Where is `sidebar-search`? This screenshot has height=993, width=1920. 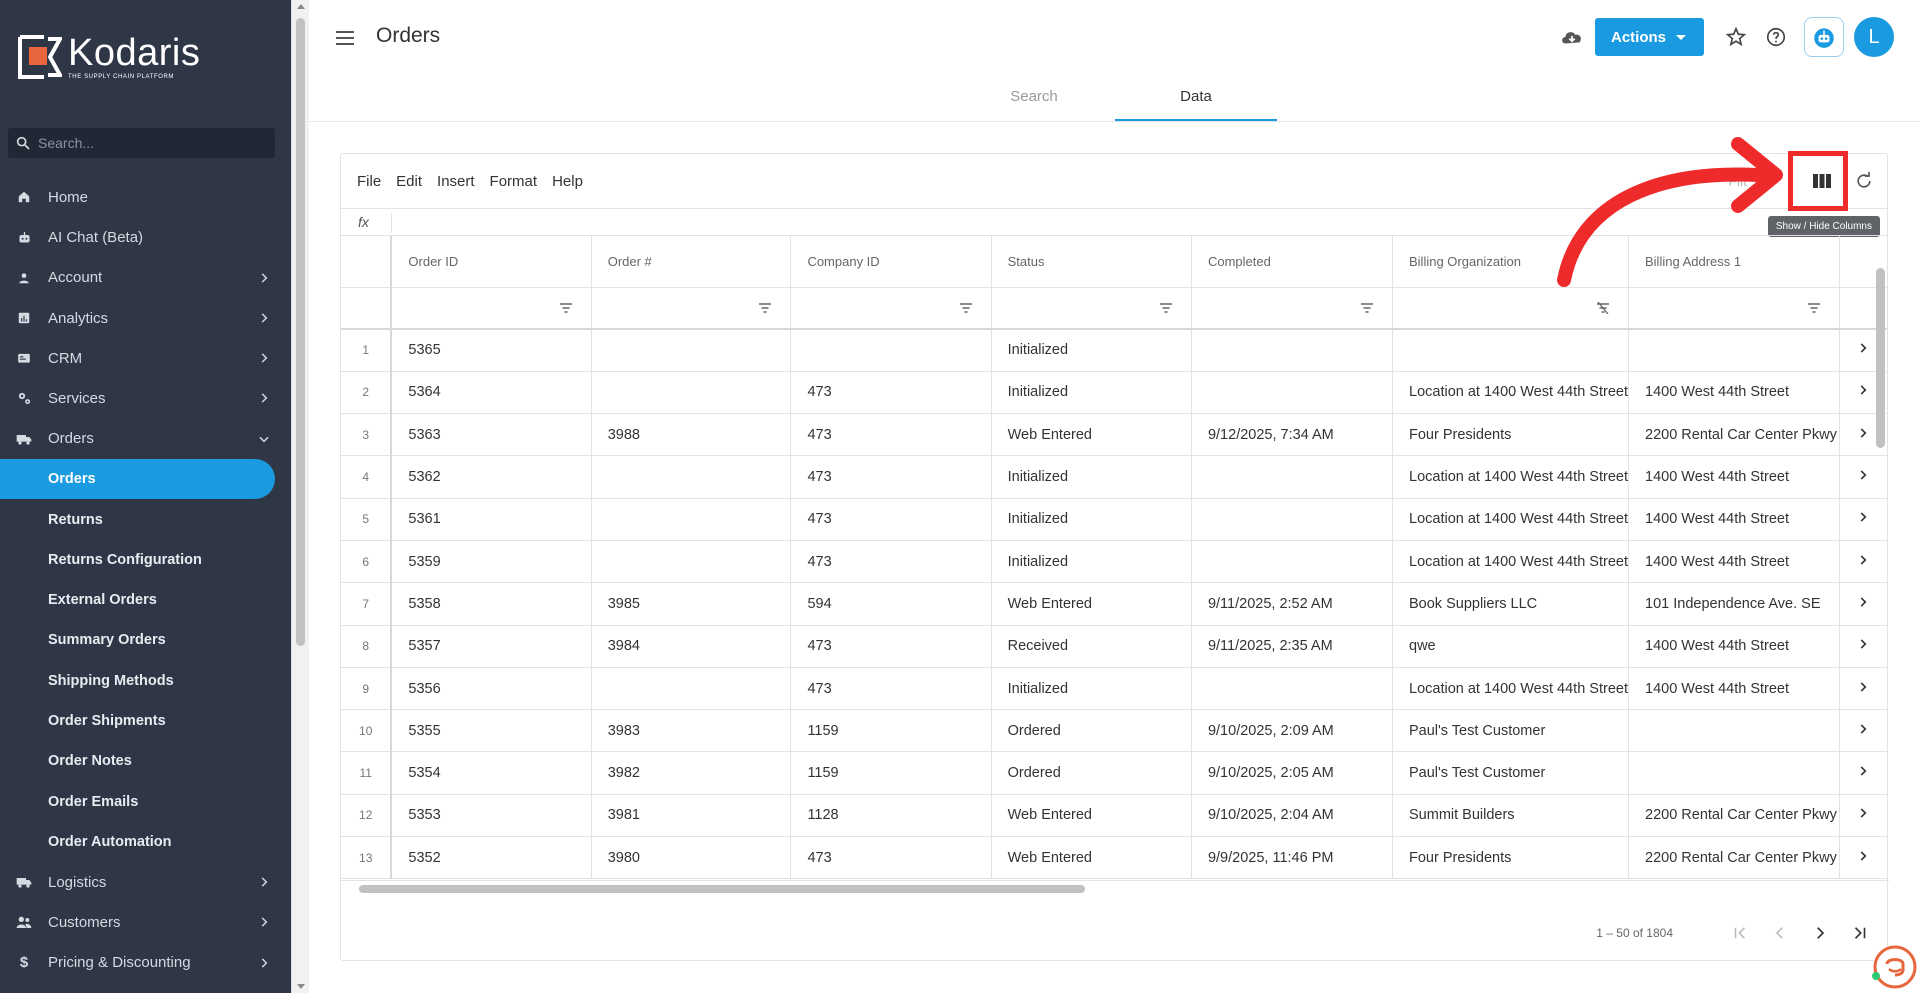
sidebar-search is located at coordinates (141, 143).